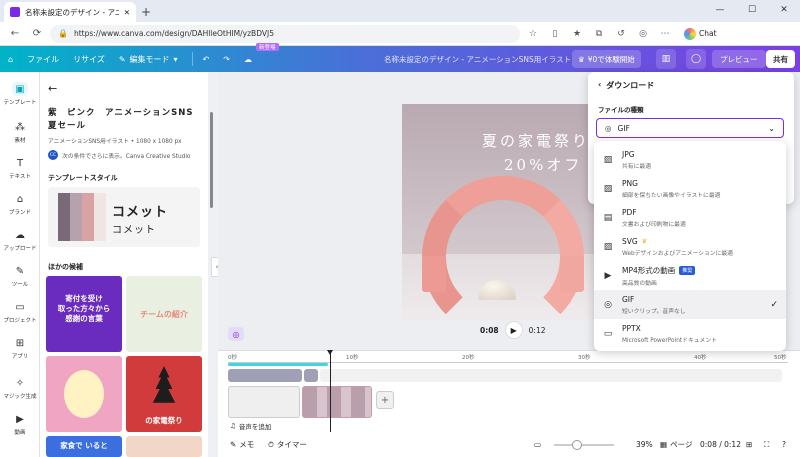  What do you see at coordinates (690, 246) in the screenshot?
I see `option-svg: ▨ SVG ♛ Webデザインおよびアニメーションに最適` at bounding box center [690, 246].